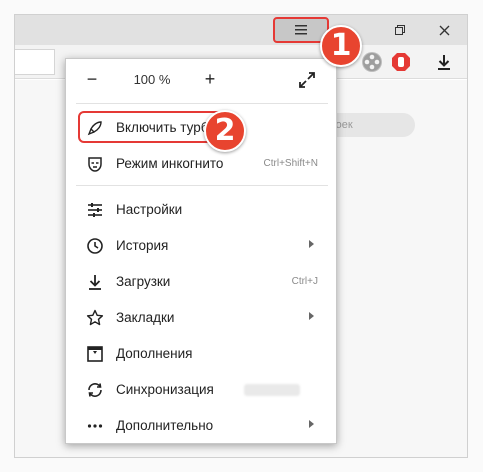 The width and height of the screenshot is (483, 472). What do you see at coordinates (165, 389) in the screenshot?
I see `menu-item-label: Синхронизация` at bounding box center [165, 389].